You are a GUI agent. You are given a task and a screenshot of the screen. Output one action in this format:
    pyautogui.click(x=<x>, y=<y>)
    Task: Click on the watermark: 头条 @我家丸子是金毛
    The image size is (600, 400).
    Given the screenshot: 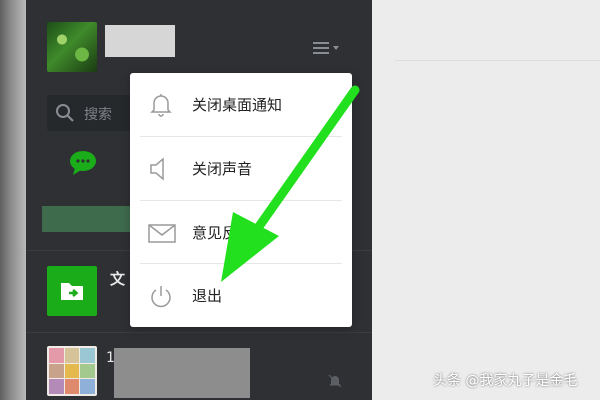 What is the action you would take?
    pyautogui.click(x=505, y=381)
    